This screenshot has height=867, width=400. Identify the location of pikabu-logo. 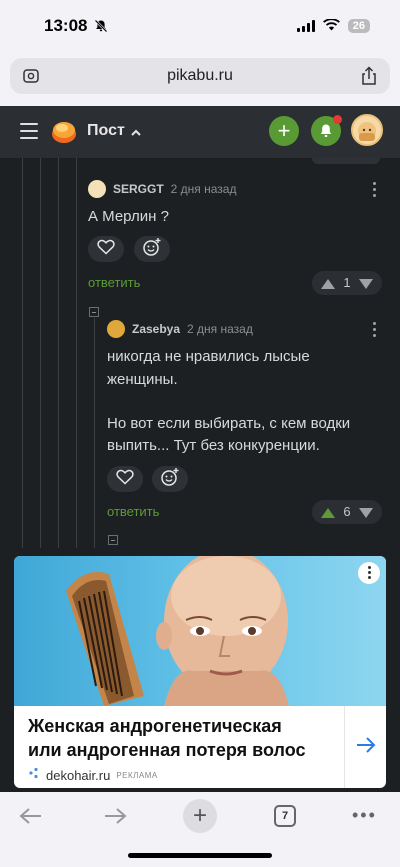
(64, 132).